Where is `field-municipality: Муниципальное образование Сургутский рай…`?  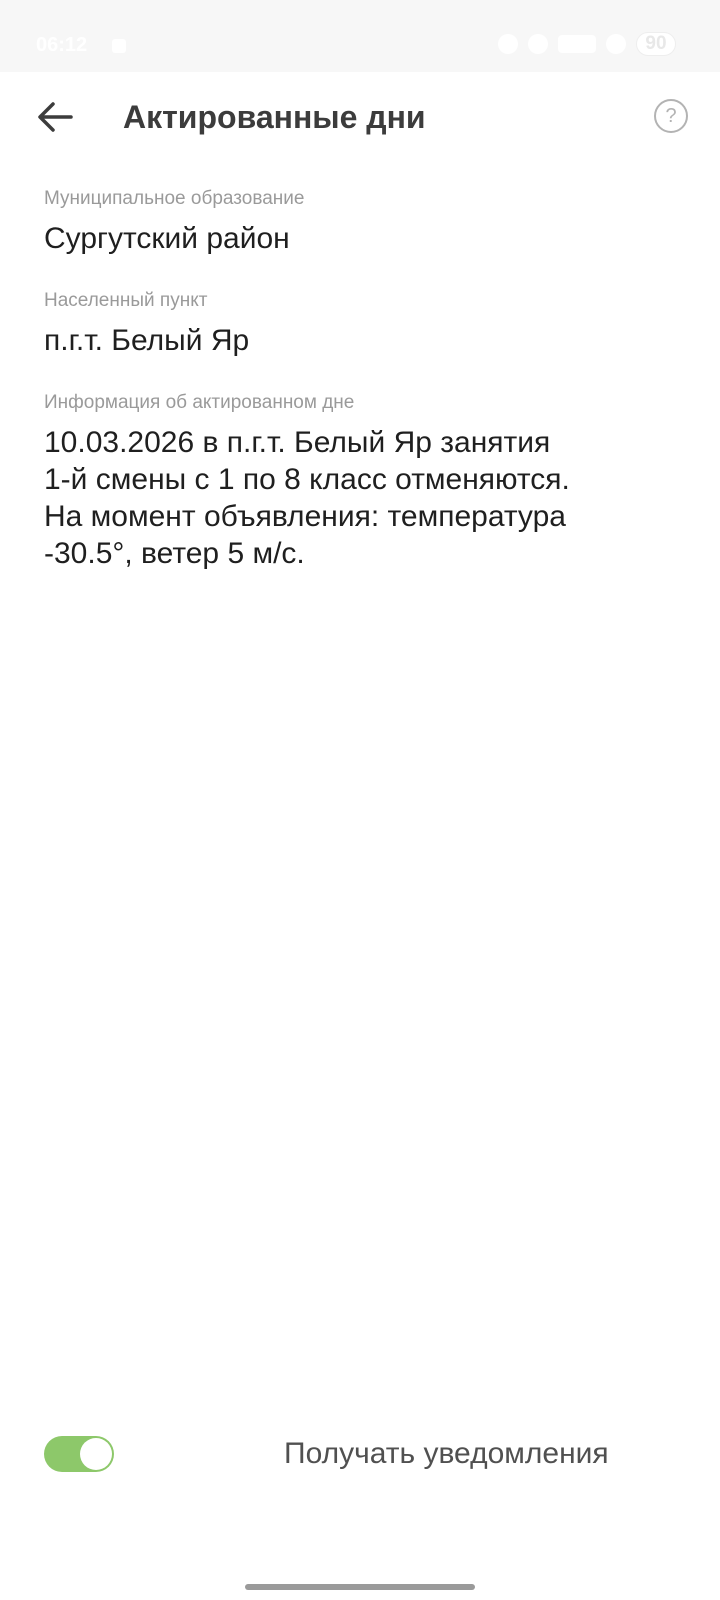
field-municipality: Муниципальное образование Сургутский рай… is located at coordinates (364, 222).